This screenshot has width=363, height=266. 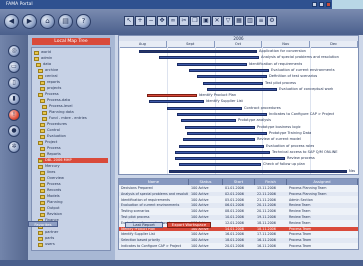 I want to click on tree-item: archive, so click(x=73, y=70).